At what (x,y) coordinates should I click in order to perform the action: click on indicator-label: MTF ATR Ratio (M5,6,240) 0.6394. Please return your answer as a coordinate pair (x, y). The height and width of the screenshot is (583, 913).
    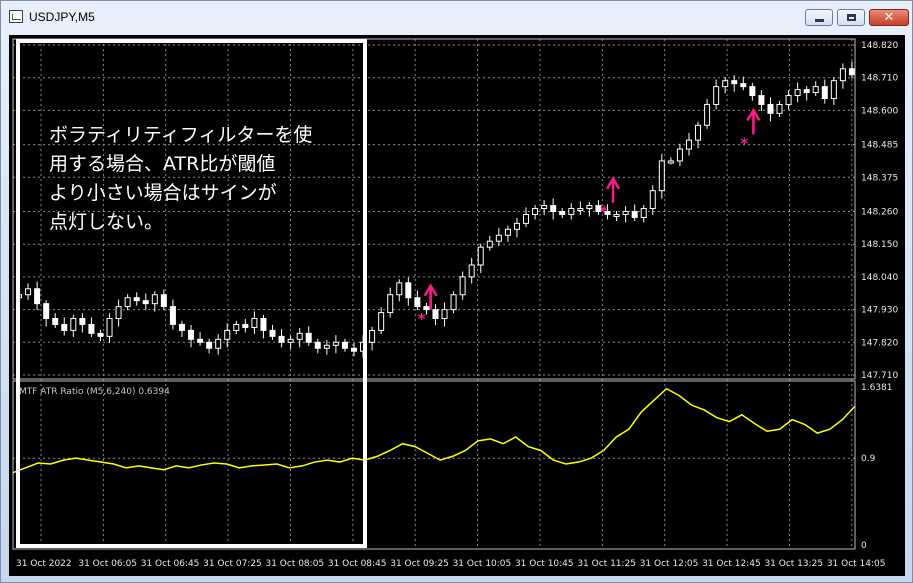
    Looking at the image, I should click on (94, 392).